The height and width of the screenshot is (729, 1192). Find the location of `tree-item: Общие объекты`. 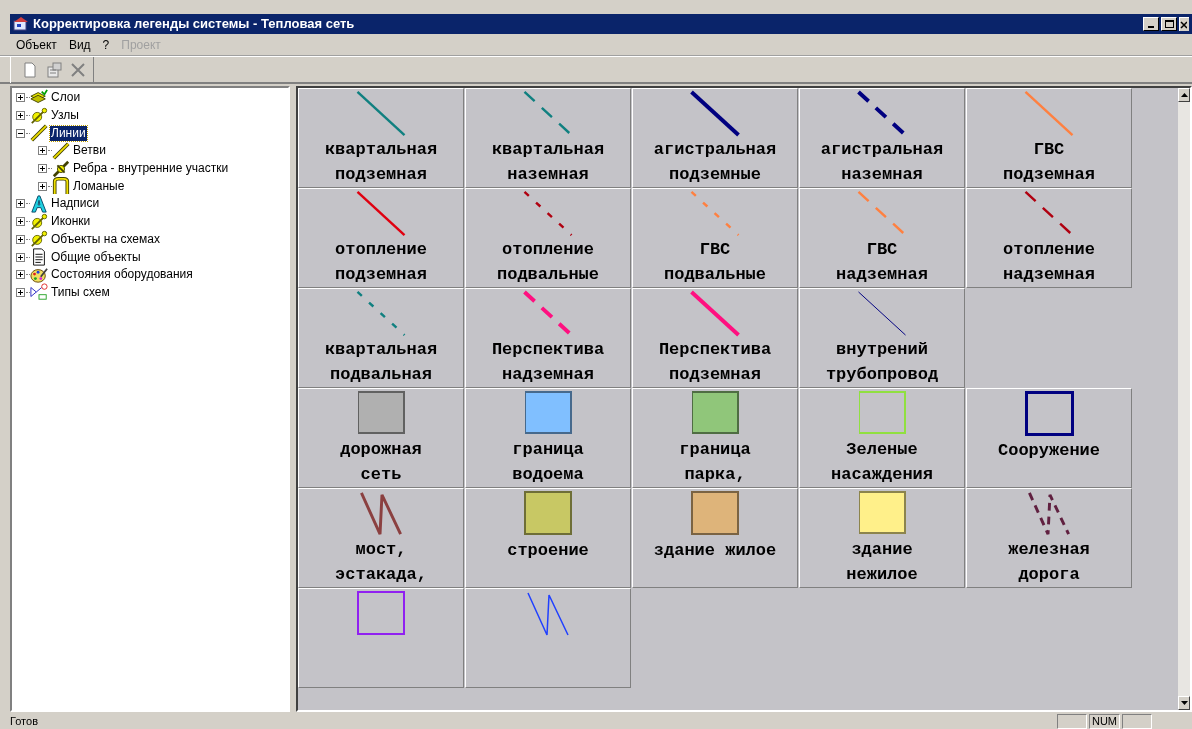

tree-item: Общие объекты is located at coordinates (96, 257).